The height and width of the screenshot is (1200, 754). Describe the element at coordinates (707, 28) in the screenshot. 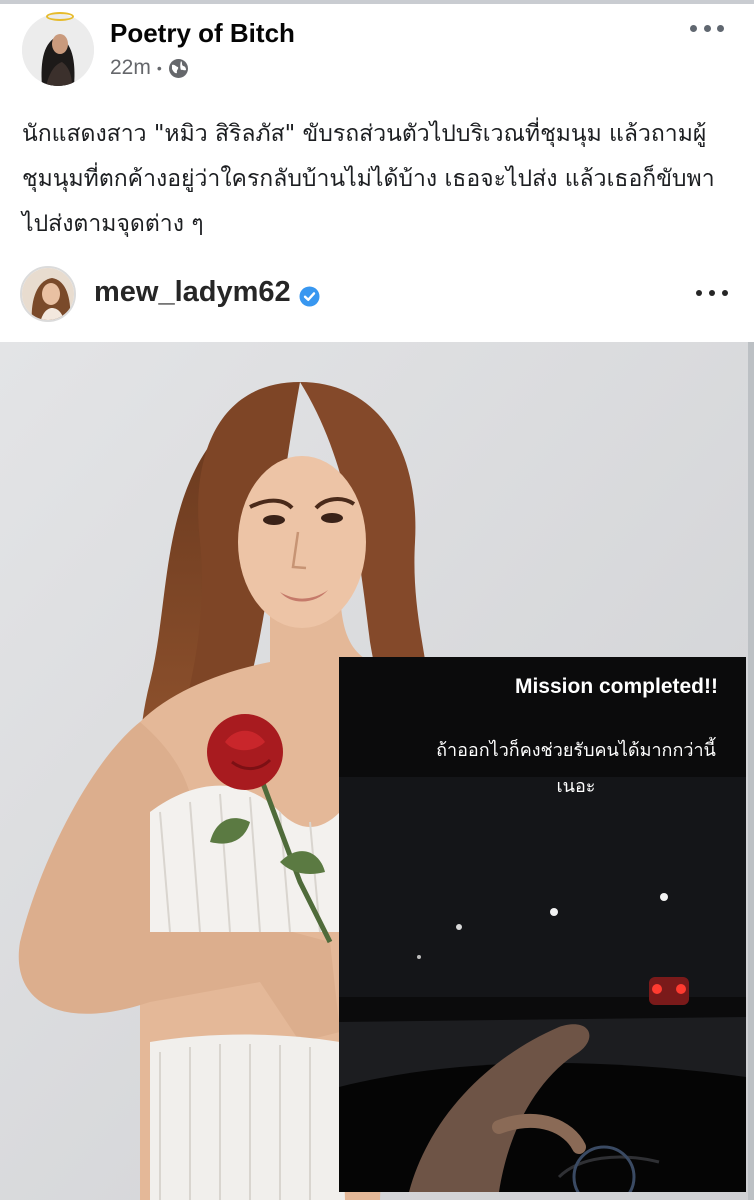

I see `post-more-options-icon` at that location.